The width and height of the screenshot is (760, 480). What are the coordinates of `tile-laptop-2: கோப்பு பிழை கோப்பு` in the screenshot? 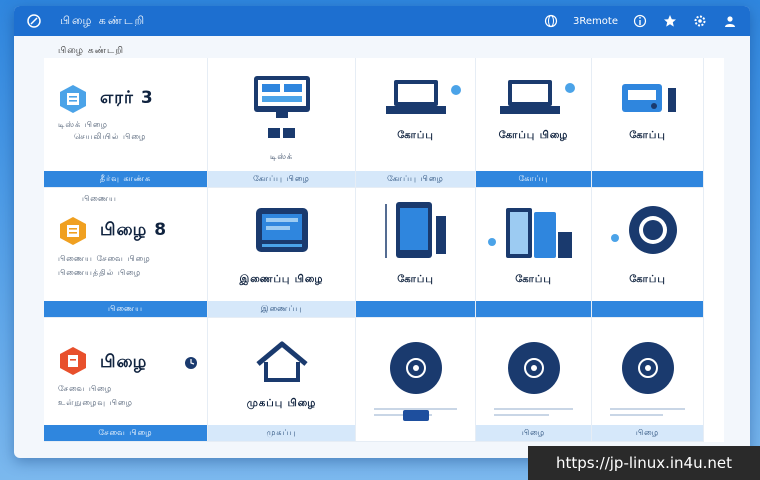 It's located at (534, 123).